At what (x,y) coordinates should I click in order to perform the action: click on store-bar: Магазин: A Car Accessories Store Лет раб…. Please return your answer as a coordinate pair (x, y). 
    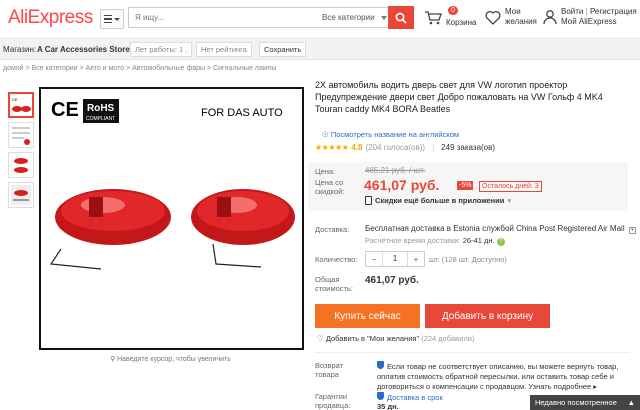
    Looking at the image, I should click on (320, 49).